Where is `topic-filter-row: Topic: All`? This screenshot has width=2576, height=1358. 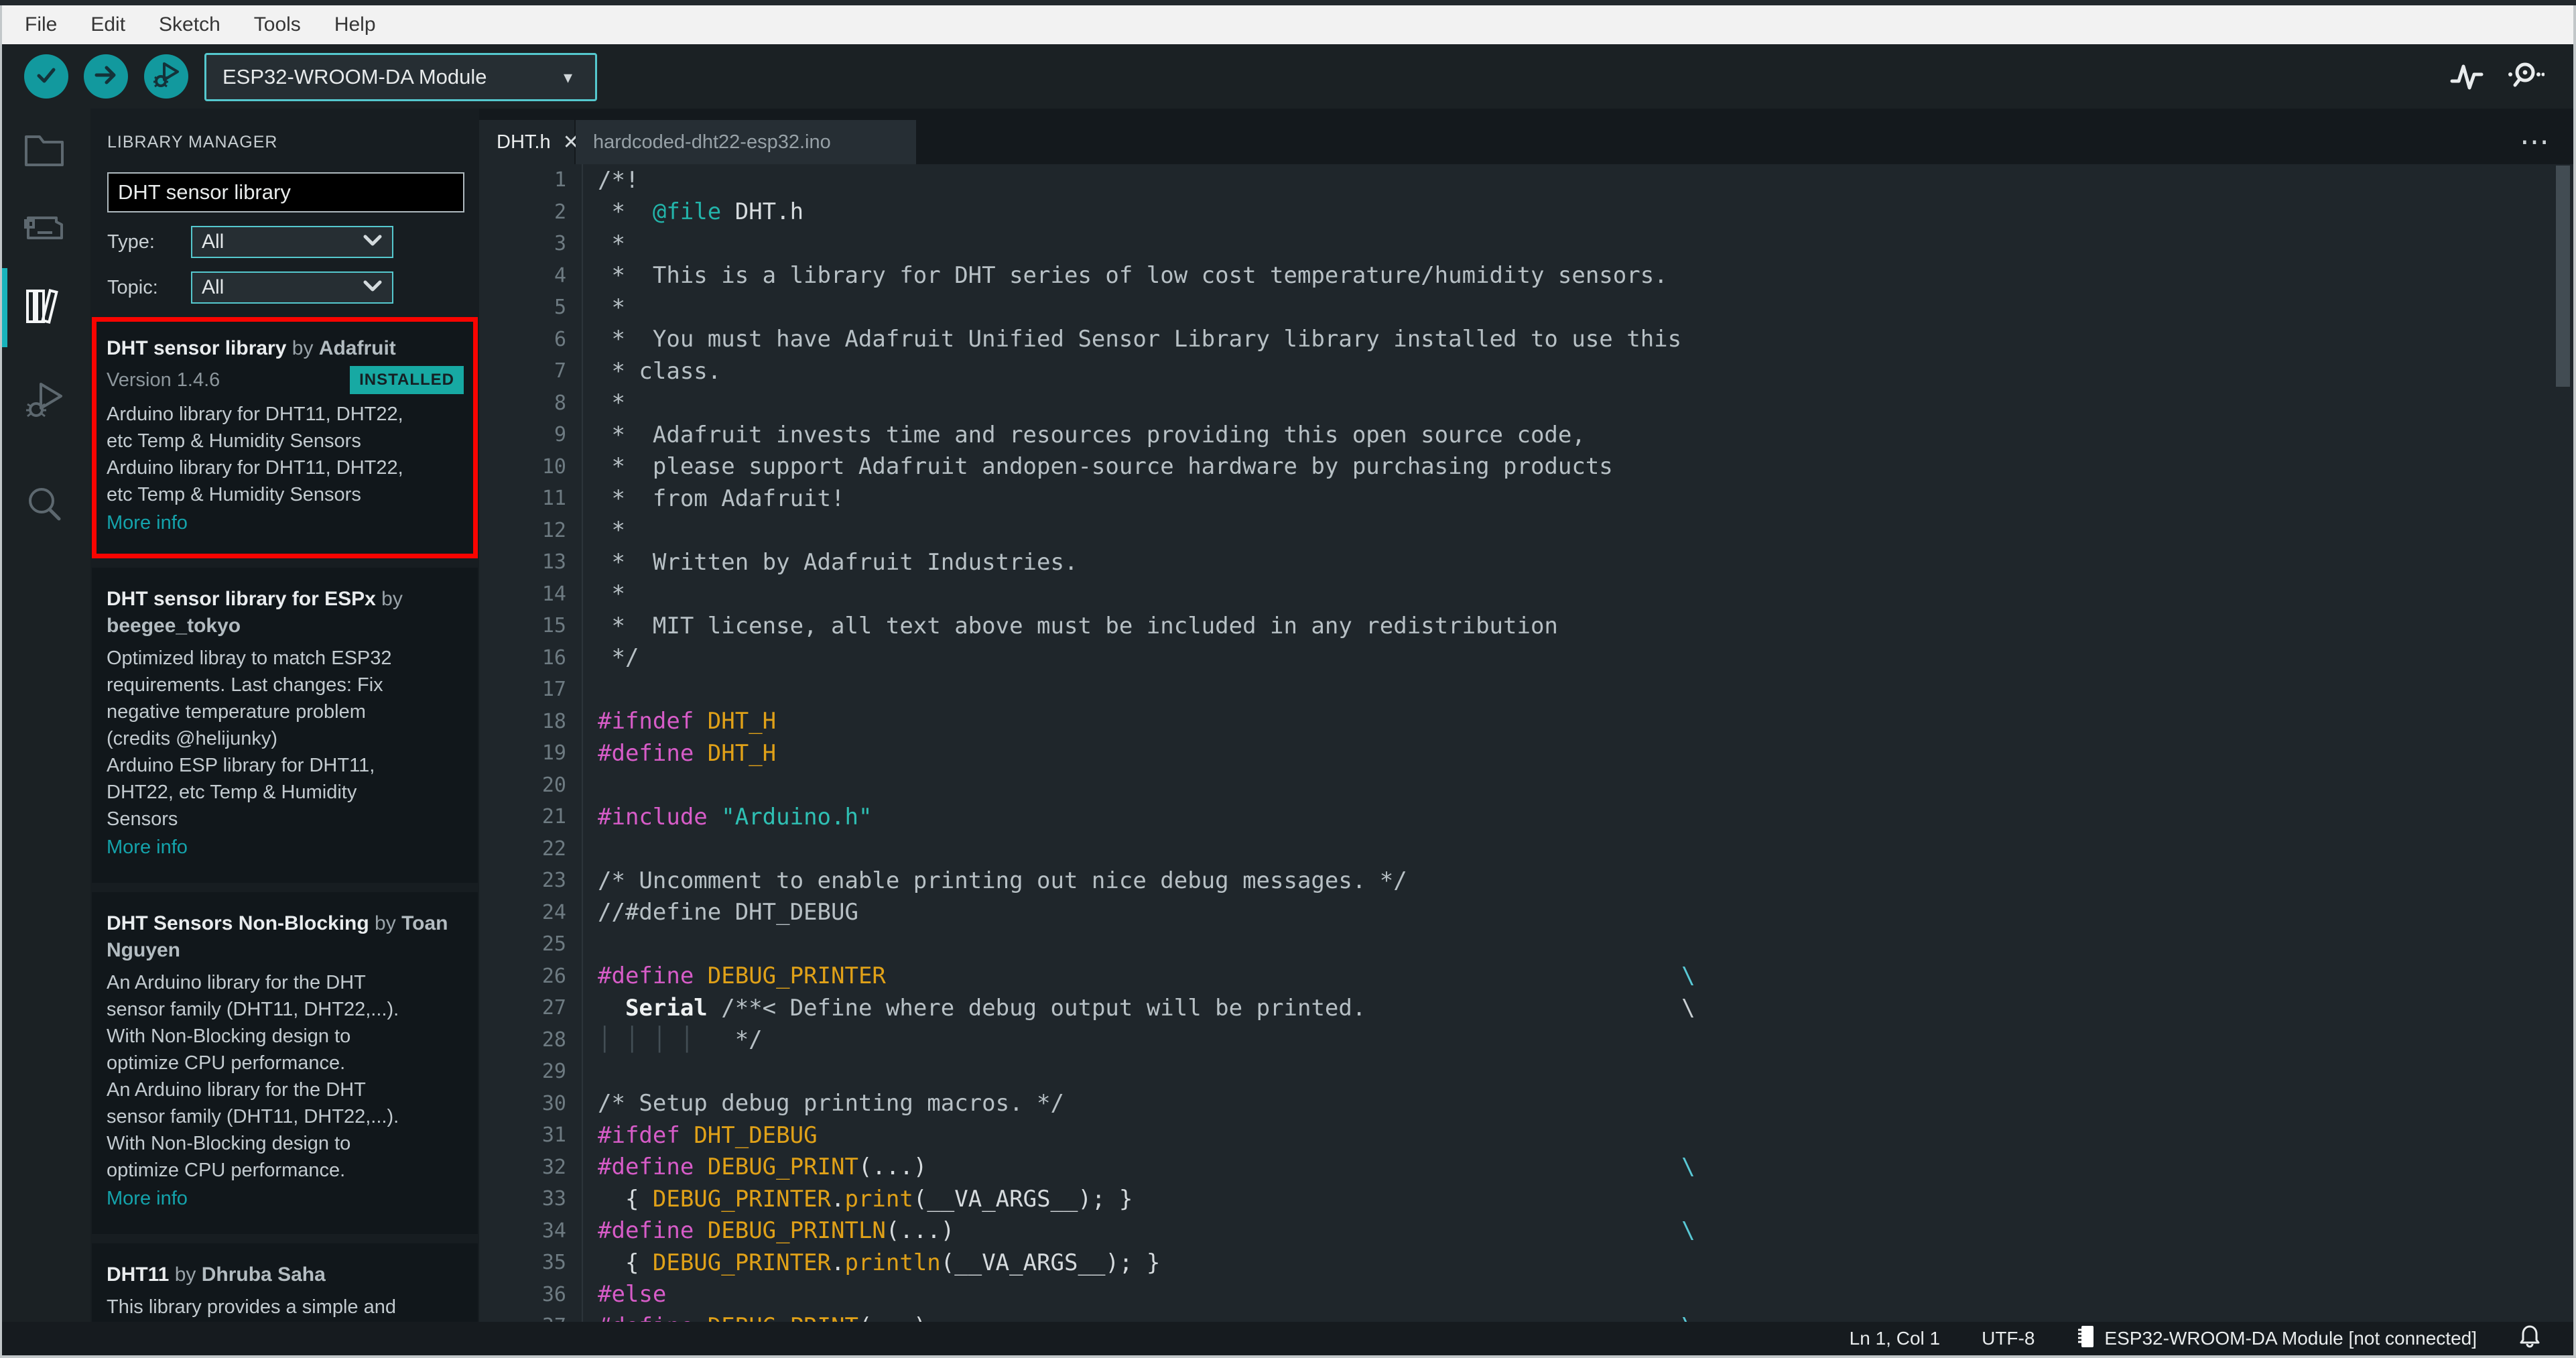
topic-filter-row: Topic: All is located at coordinates (293, 287).